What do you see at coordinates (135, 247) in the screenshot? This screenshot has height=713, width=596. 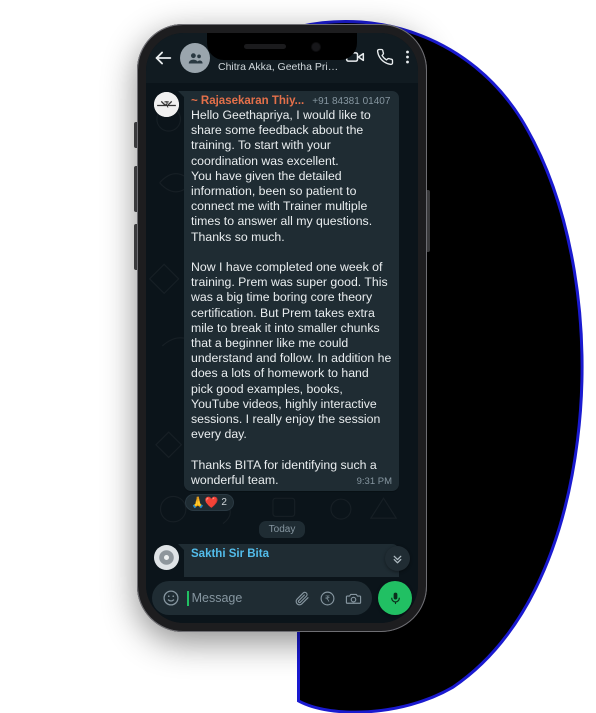 I see `volume-down-button` at bounding box center [135, 247].